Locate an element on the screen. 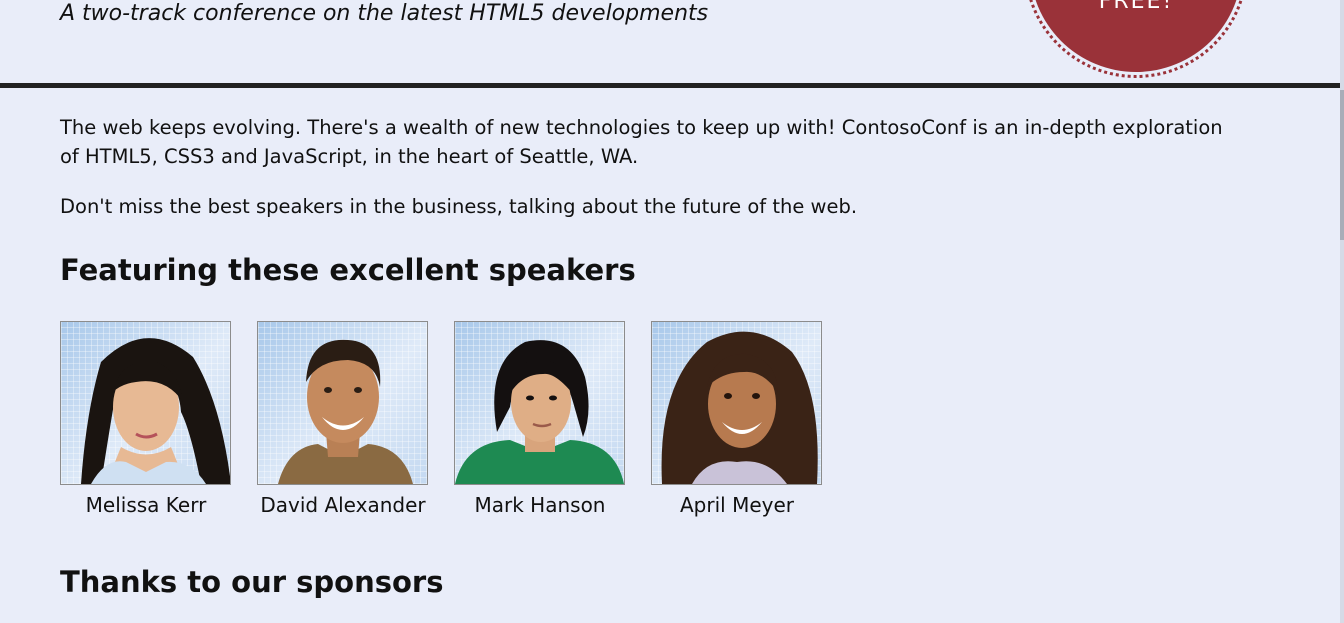 This screenshot has height=623, width=1344. free-badge: FREE! is located at coordinates (1136, 39).